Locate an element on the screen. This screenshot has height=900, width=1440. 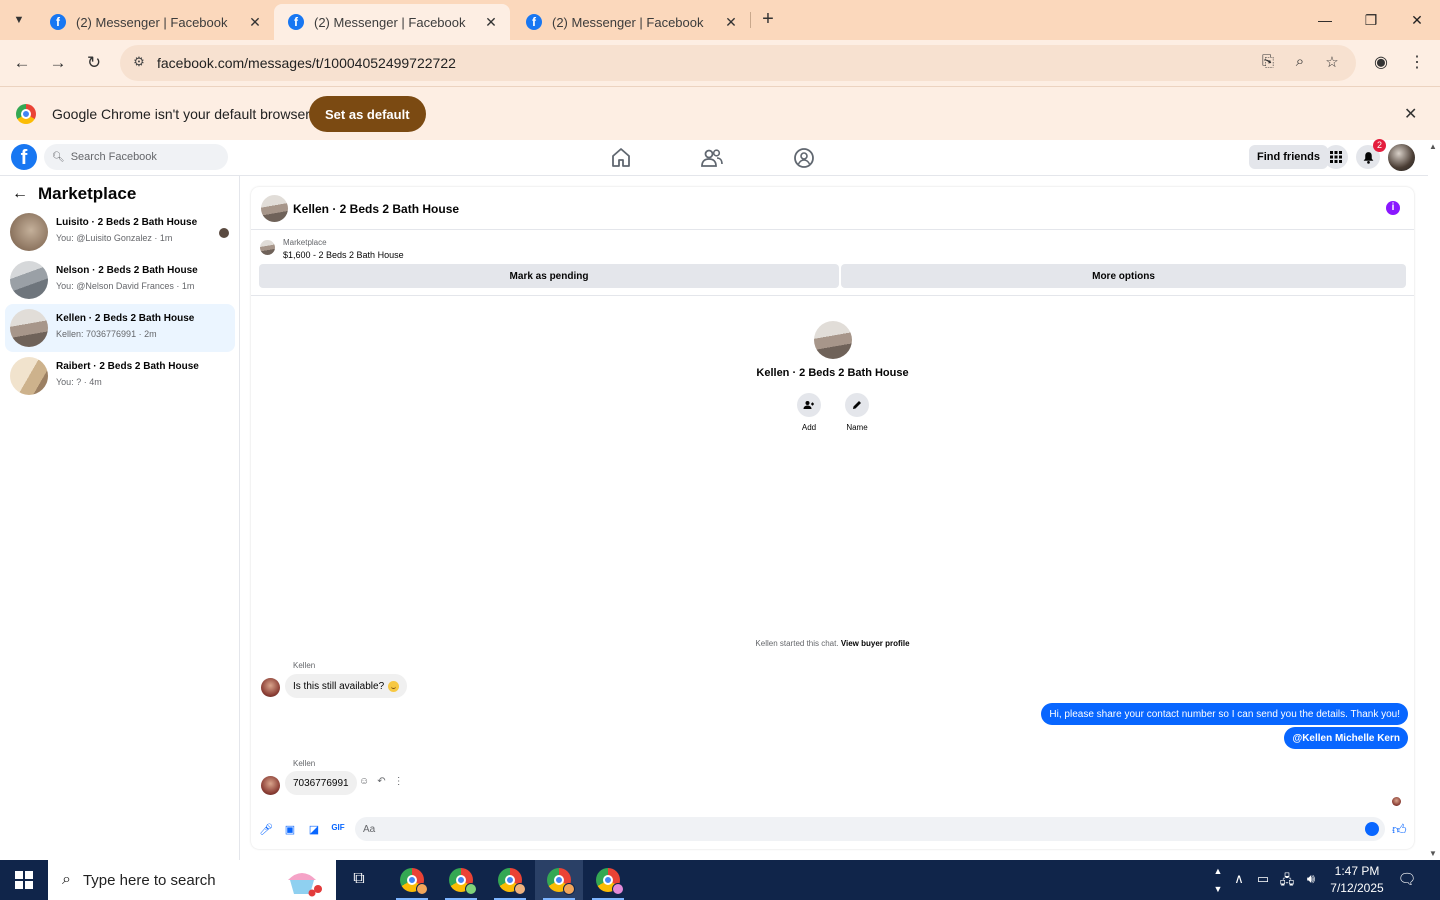
arrow-left-icon: ← is located at coordinates (20, 194).